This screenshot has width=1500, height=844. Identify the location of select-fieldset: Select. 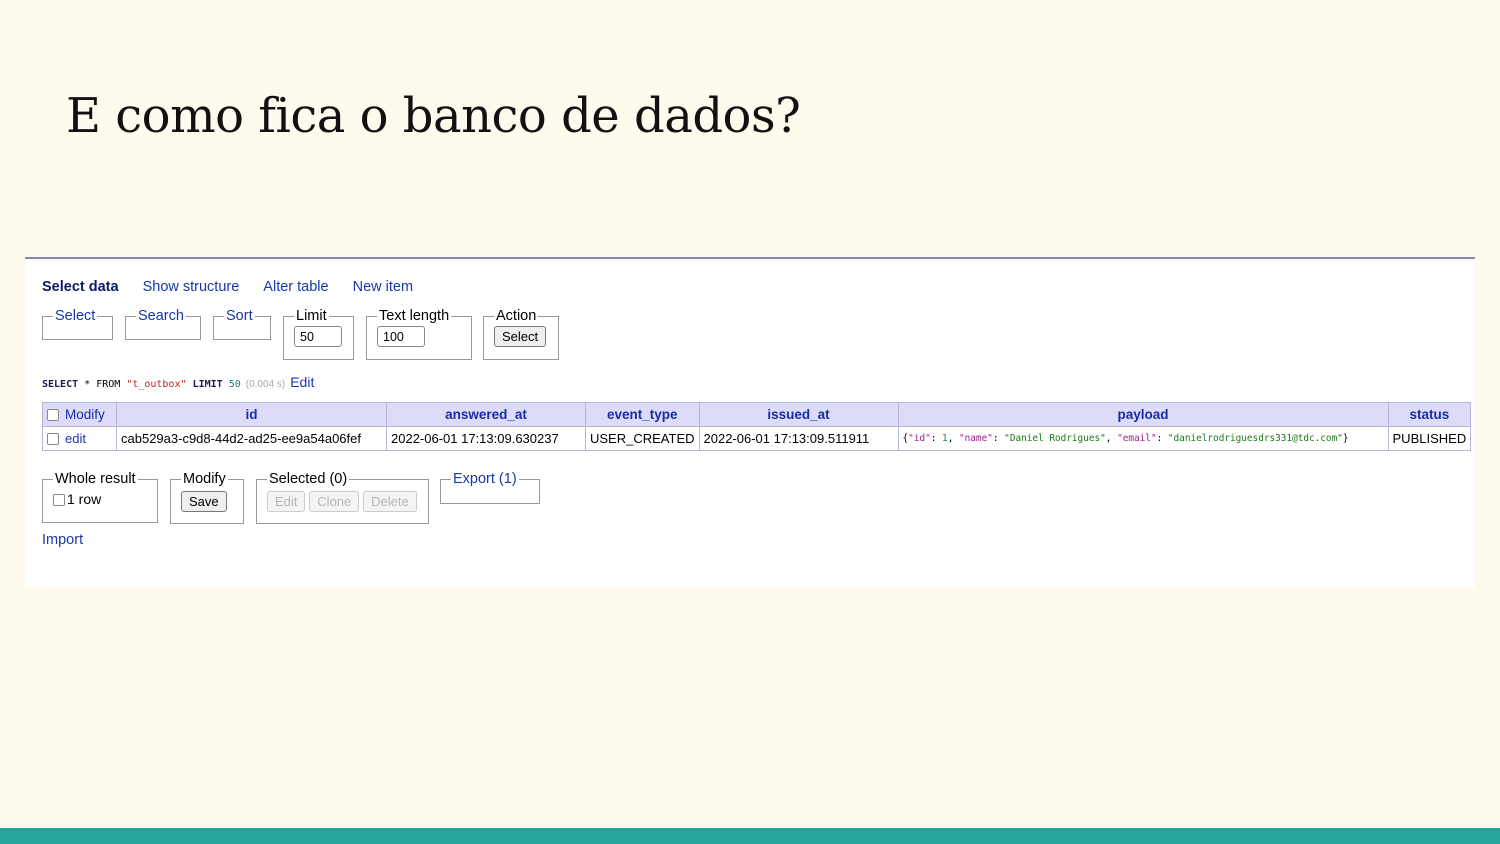
(77, 324).